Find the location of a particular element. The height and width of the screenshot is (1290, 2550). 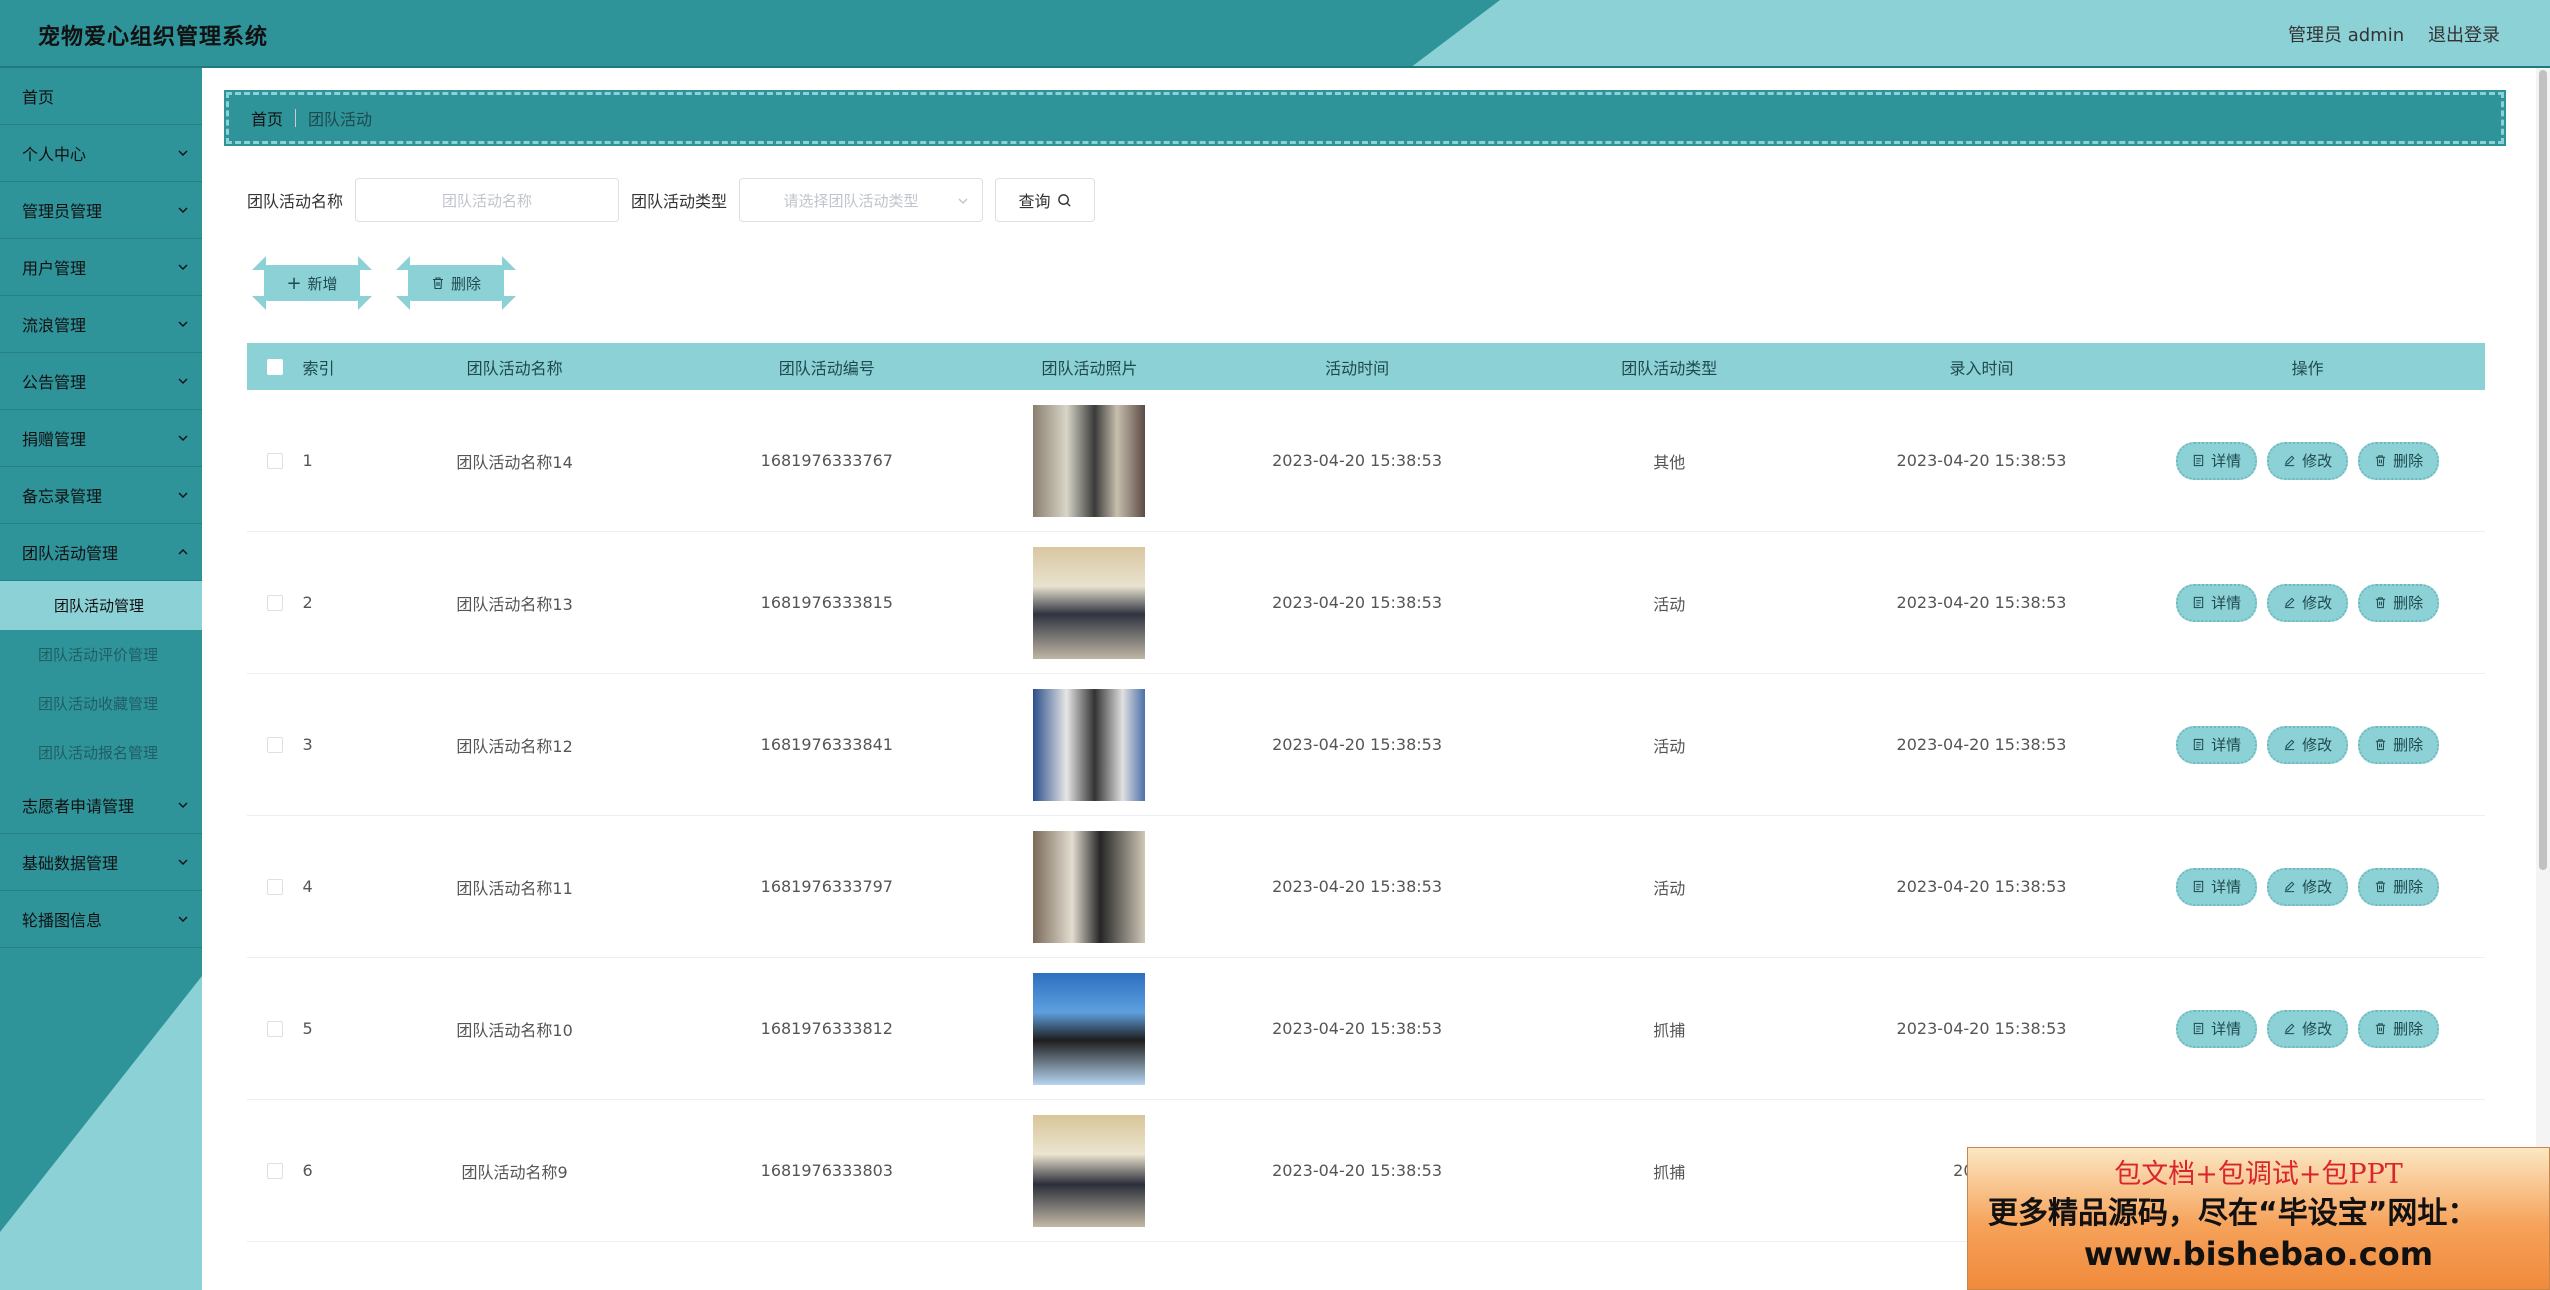

sidebar-item-label: 备忘录管理 is located at coordinates (62, 496).